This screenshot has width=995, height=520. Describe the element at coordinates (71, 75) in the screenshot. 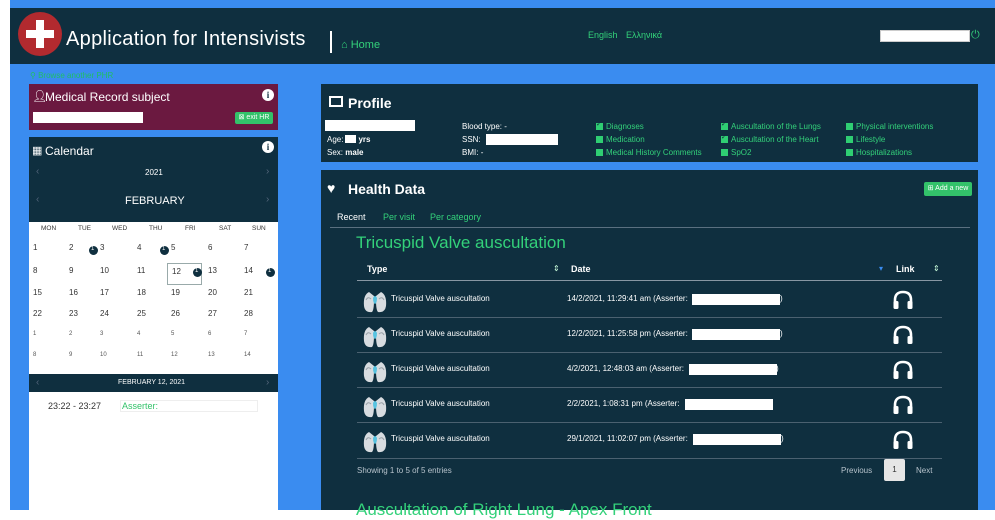

I see `browse-another-phr-link: ⚲ Browse another PHR` at that location.